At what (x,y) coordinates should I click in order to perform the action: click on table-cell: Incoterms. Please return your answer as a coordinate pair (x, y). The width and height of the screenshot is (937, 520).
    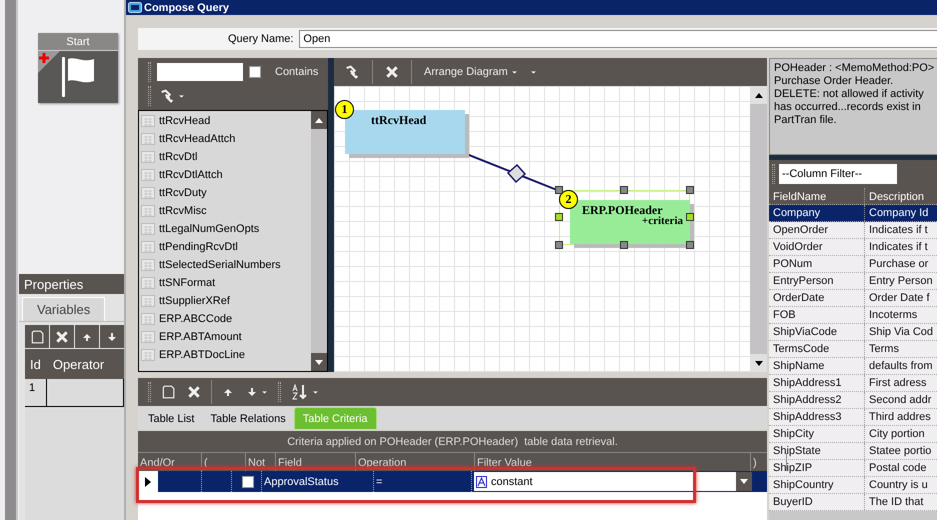
    Looking at the image, I should click on (901, 315).